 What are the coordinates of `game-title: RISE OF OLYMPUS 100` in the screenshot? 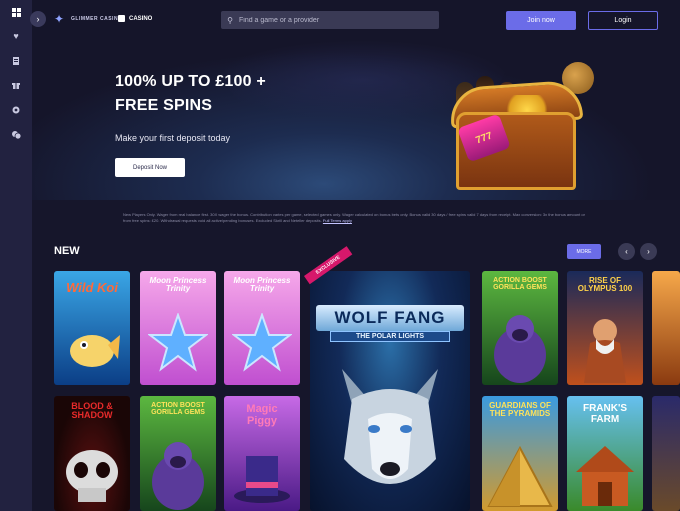 It's located at (605, 285).